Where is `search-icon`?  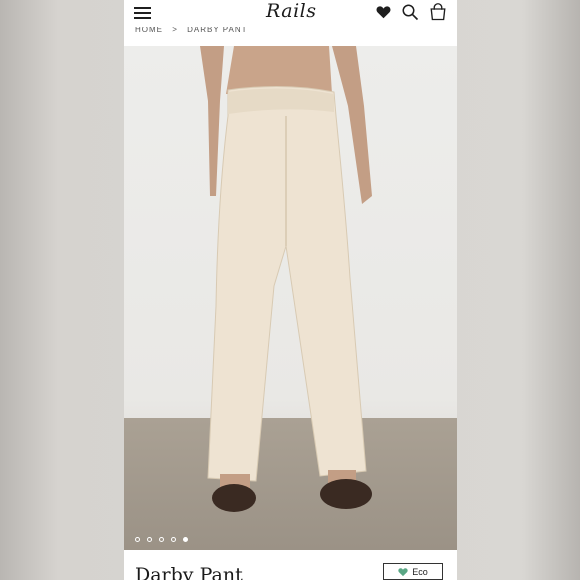 search-icon is located at coordinates (410, 12).